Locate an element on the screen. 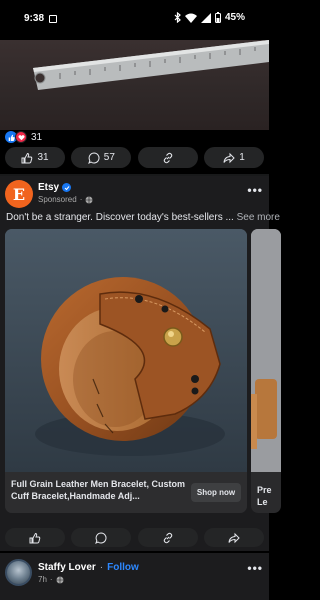 Image resolution: width=320 pixels, height=600 pixels. advertiser-avatar-letter: E is located at coordinates (19, 194).